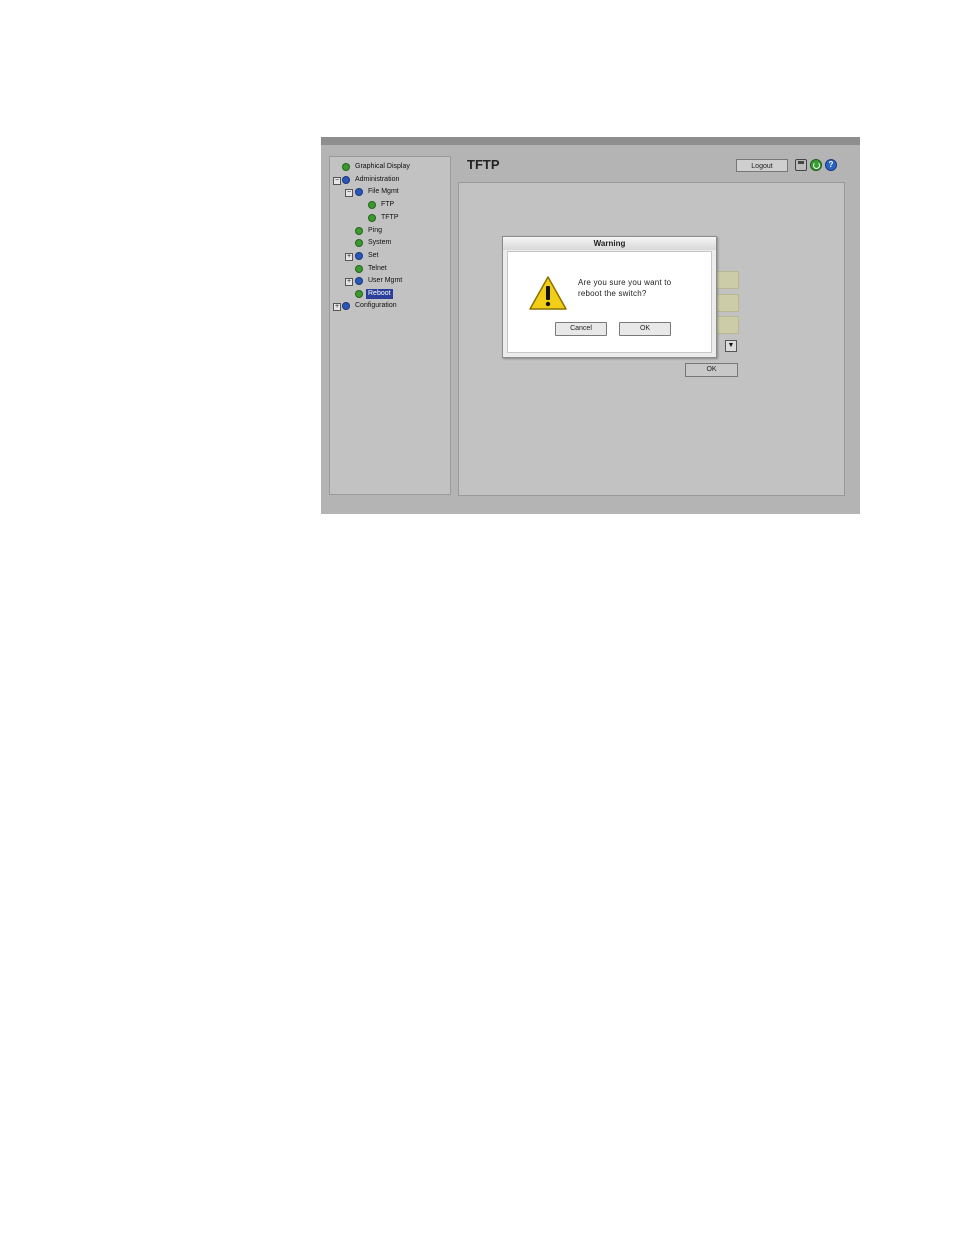 The height and width of the screenshot is (1235, 954). I want to click on form-ok-button: OK, so click(711, 370).